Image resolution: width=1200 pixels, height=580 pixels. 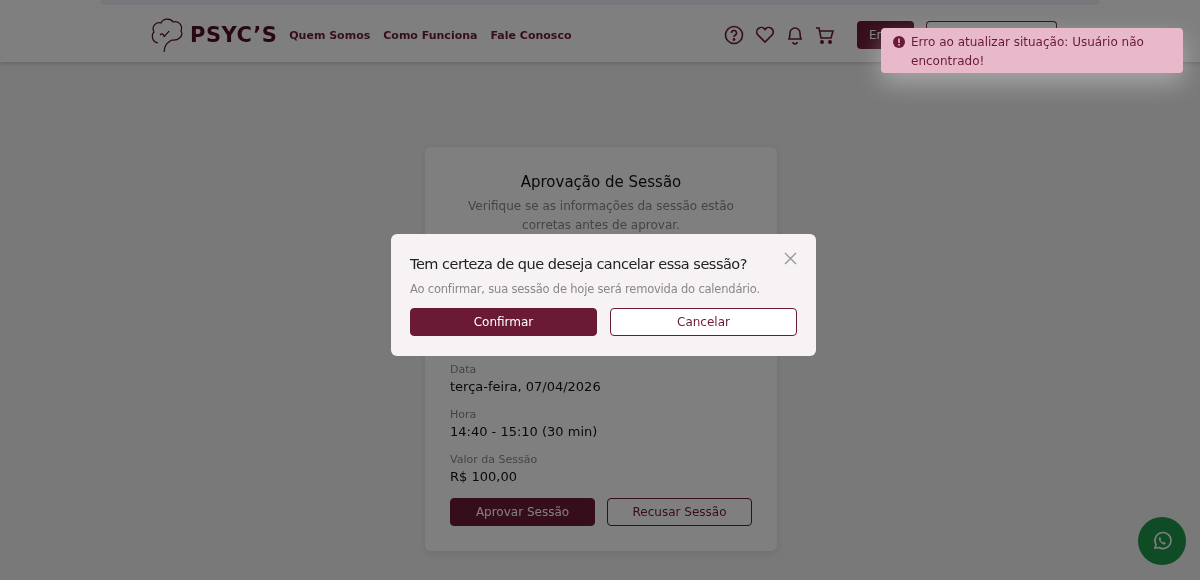 What do you see at coordinates (503, 322) in the screenshot?
I see `confirm-button: Confirmar` at bounding box center [503, 322].